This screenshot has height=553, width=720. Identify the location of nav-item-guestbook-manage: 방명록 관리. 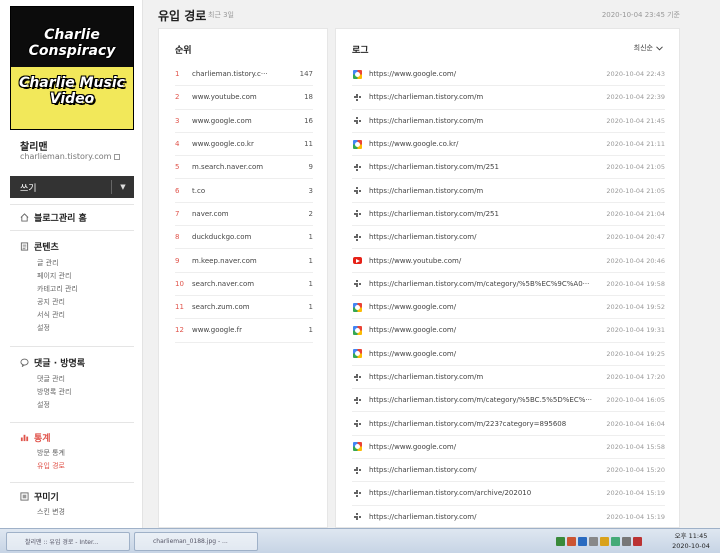
(54, 392).